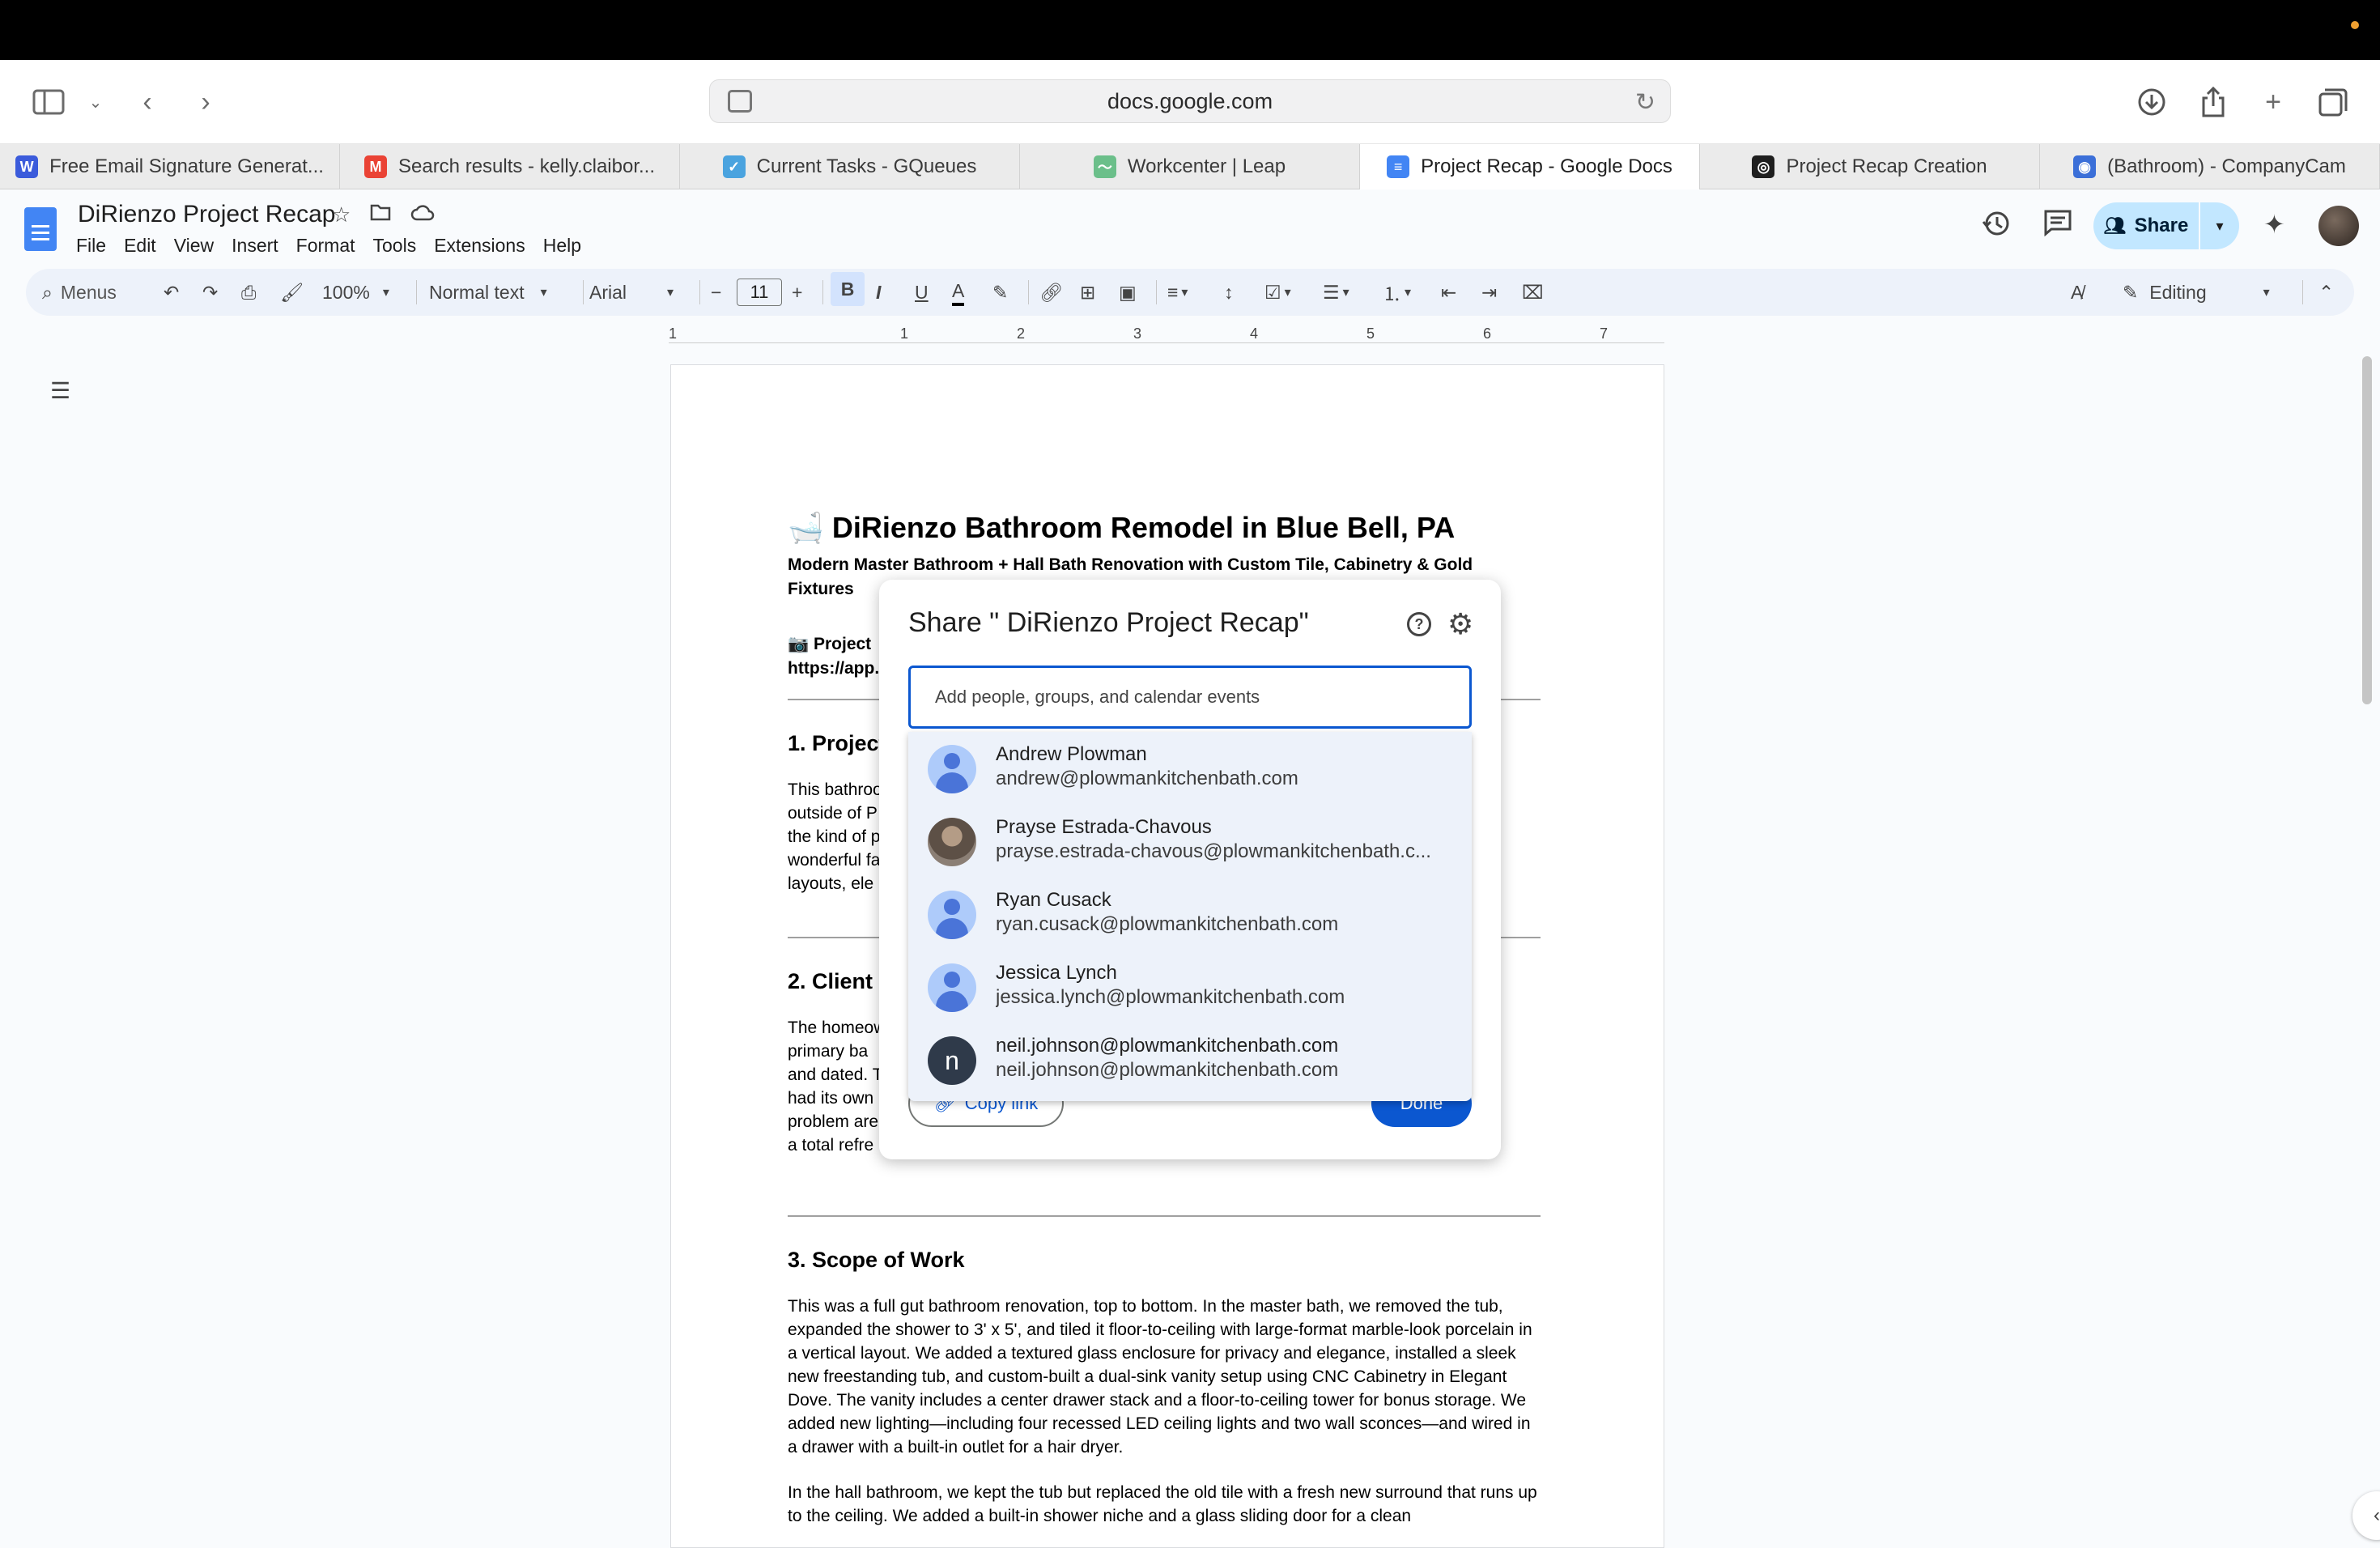  I want to click on bold-icon: B, so click(848, 289).